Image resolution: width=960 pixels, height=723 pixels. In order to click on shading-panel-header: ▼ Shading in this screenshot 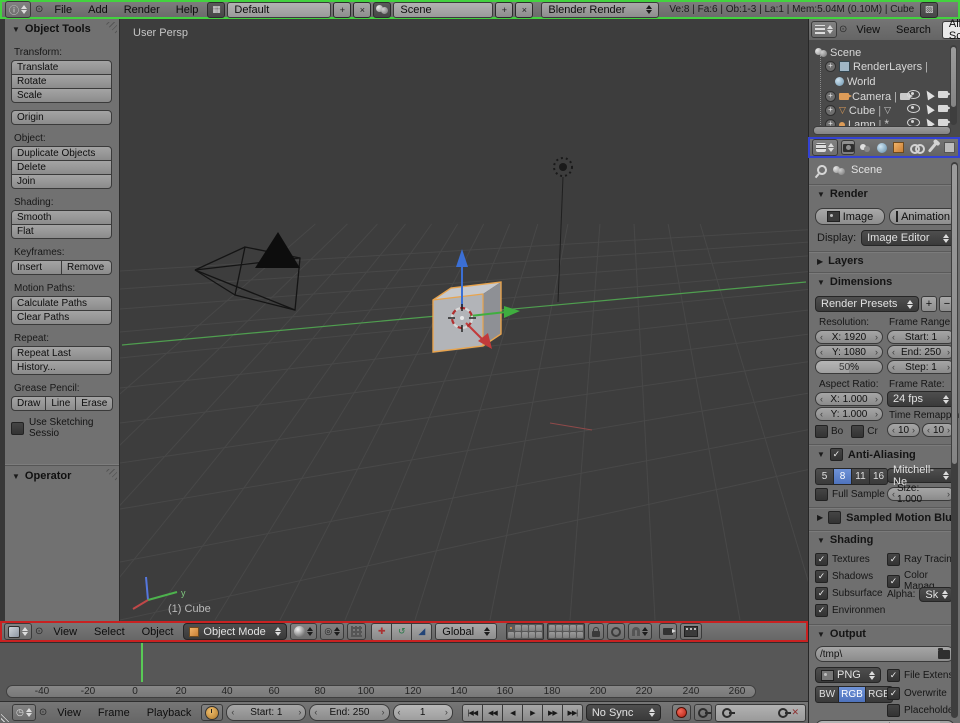, I will do `click(845, 540)`.